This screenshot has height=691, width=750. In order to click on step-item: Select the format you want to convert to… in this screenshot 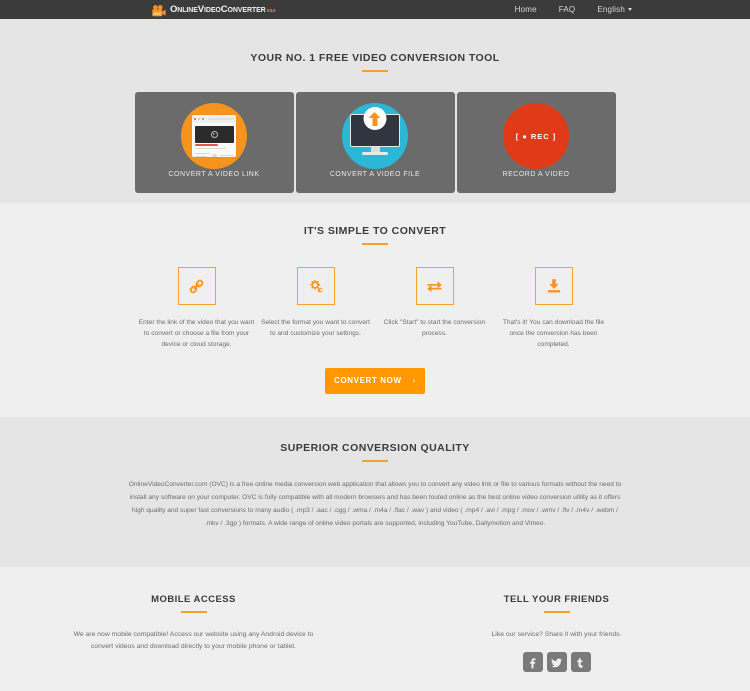, I will do `click(315, 309)`.